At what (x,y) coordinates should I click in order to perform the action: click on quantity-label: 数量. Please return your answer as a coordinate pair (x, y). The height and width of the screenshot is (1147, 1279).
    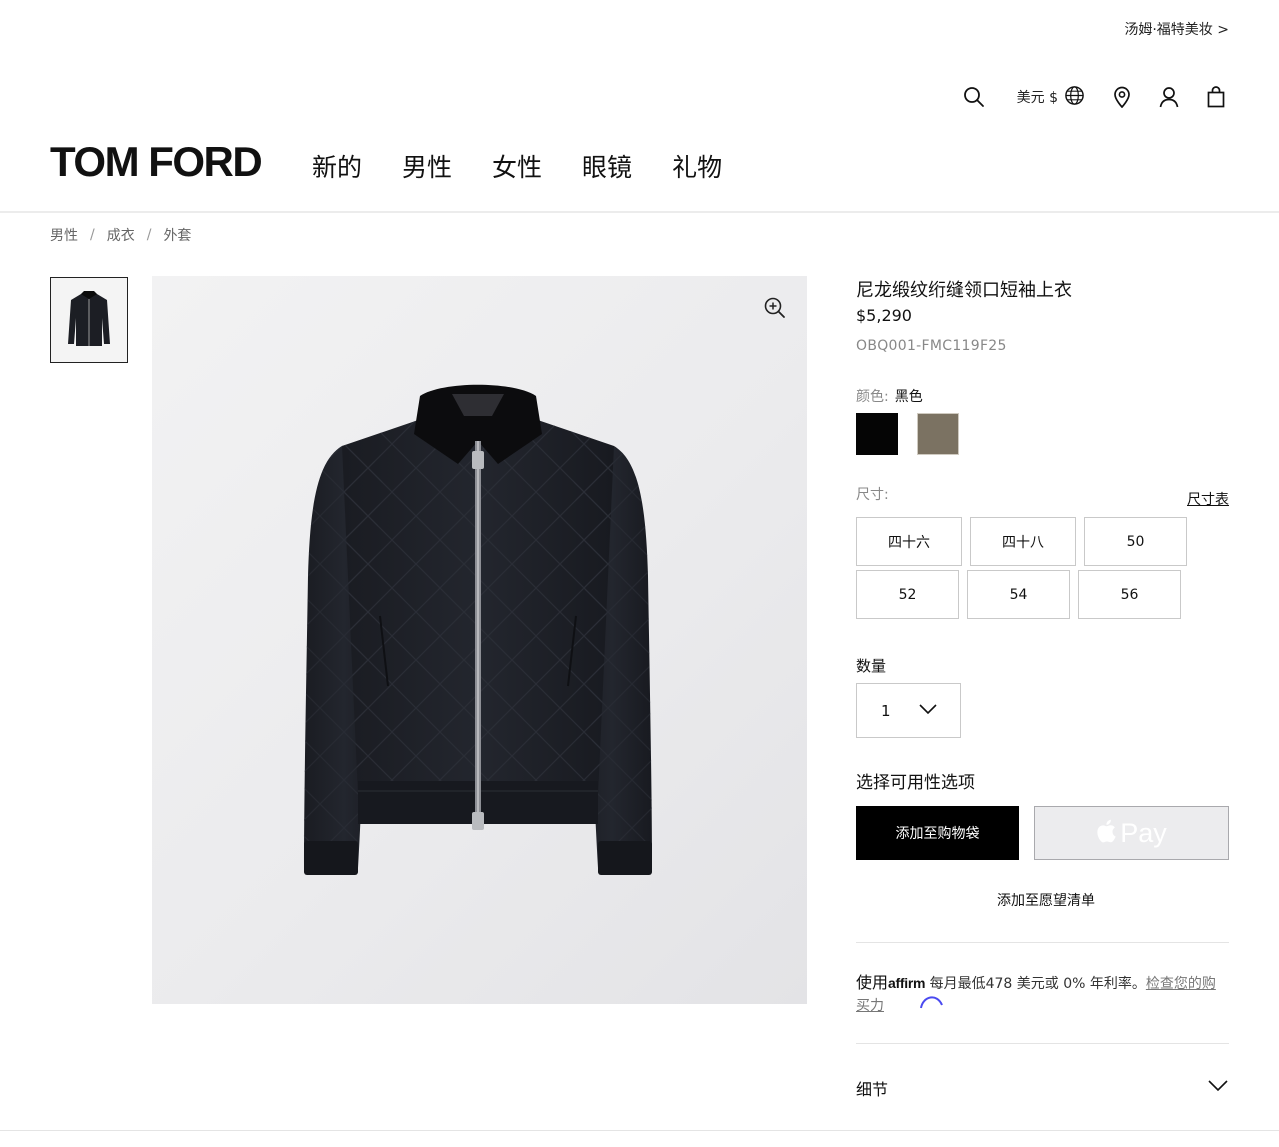
    Looking at the image, I should click on (871, 666).